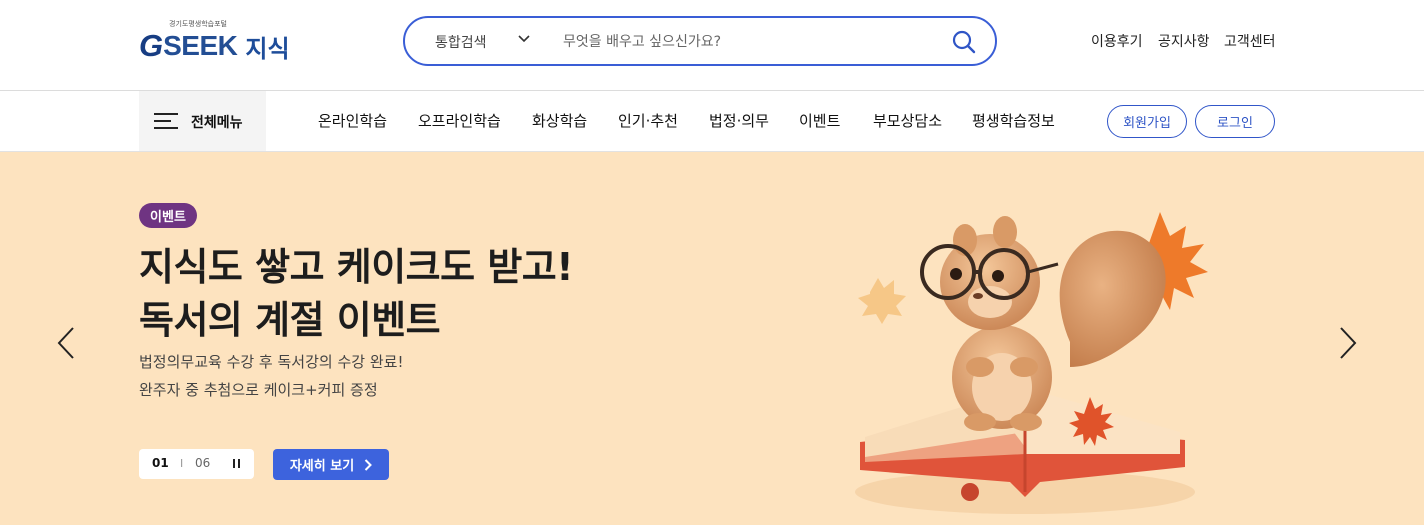 The image size is (1424, 525). I want to click on logo-wordmark: G SEEK 지식, so click(214, 46).